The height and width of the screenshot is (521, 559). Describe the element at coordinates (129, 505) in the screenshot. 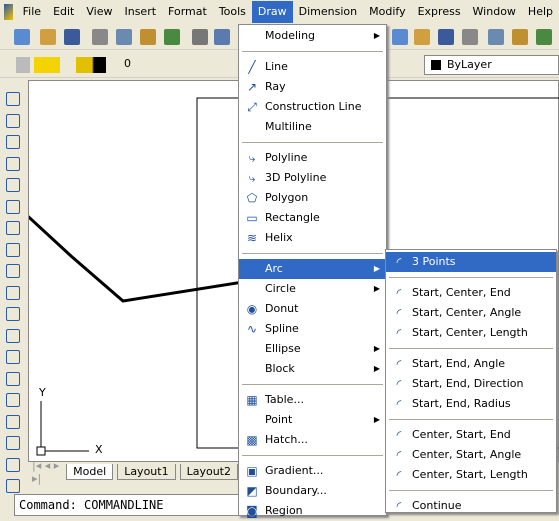

I see `command-line: Command: COMMANDLINE` at that location.